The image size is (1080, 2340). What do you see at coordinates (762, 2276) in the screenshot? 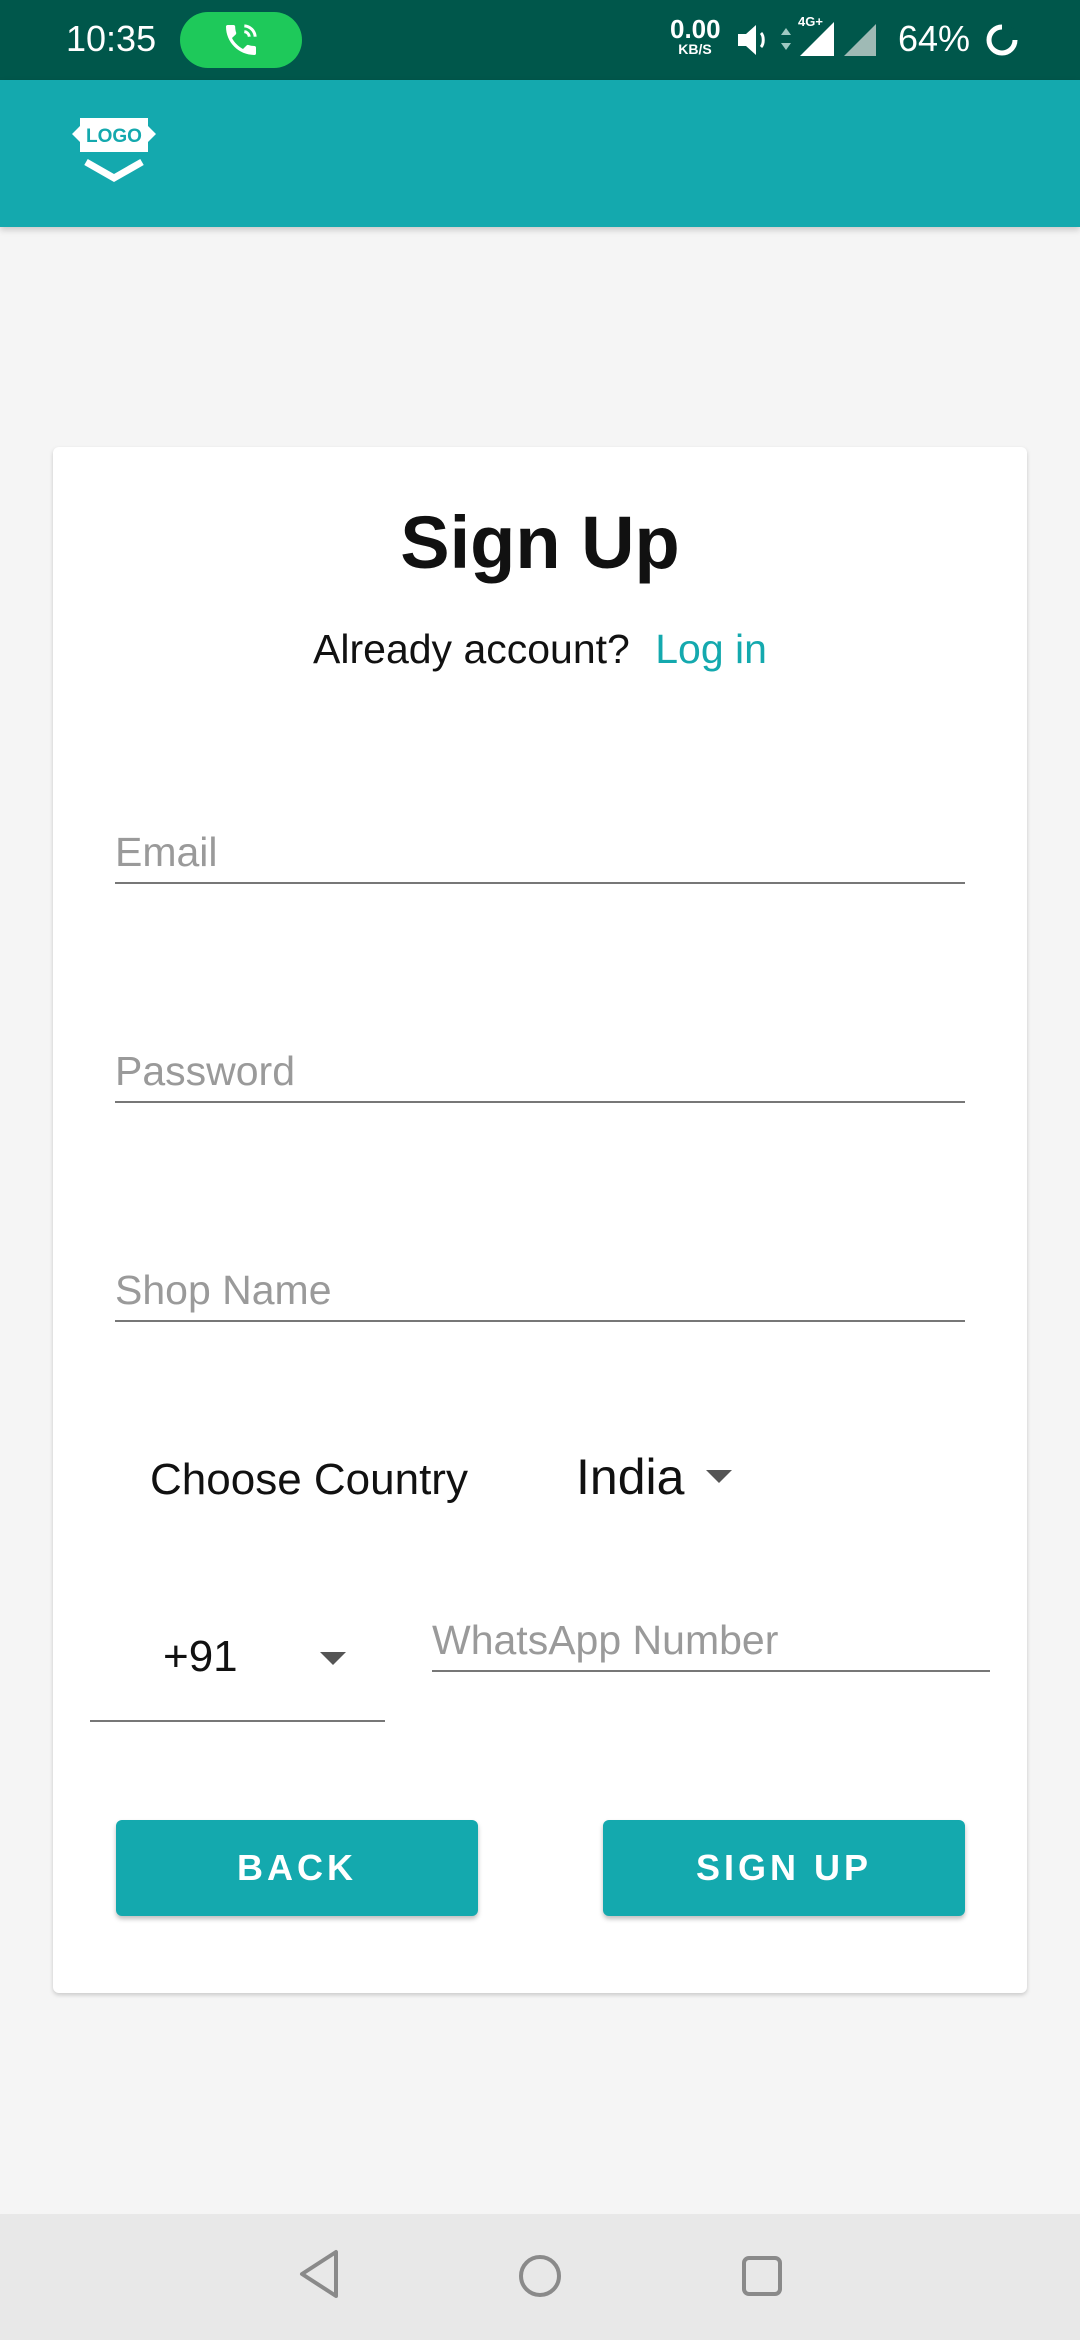
I see `nav-recent-icon` at bounding box center [762, 2276].